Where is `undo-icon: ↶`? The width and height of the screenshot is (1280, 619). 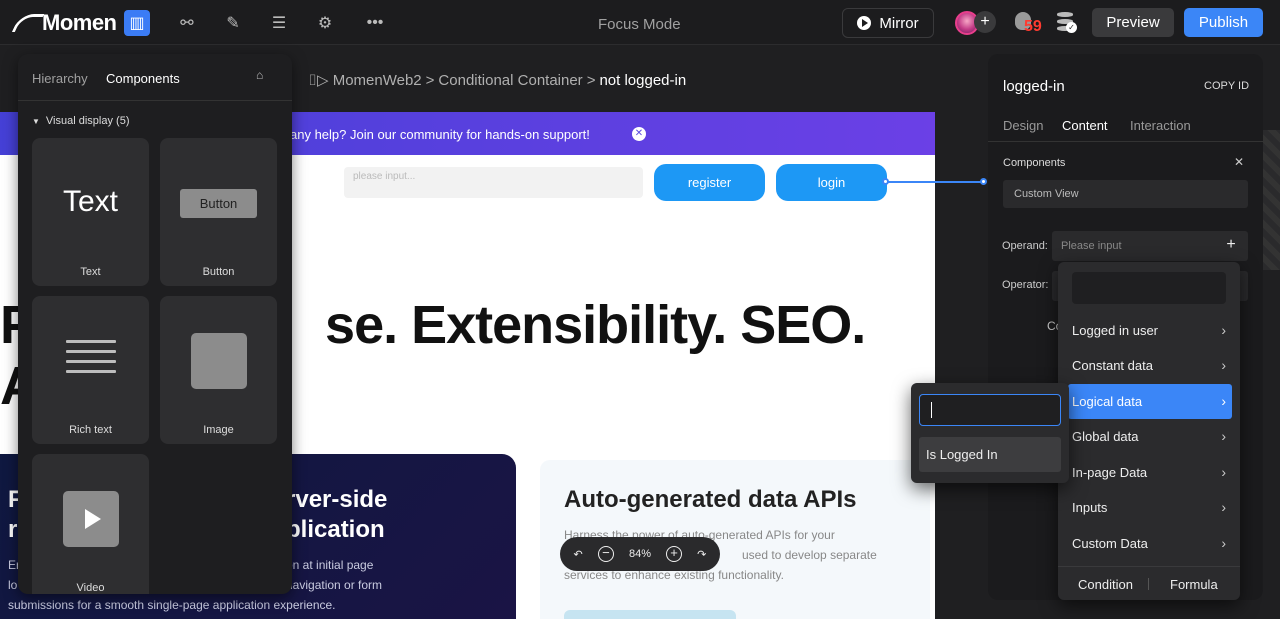
undo-icon: ↶ is located at coordinates (578, 554).